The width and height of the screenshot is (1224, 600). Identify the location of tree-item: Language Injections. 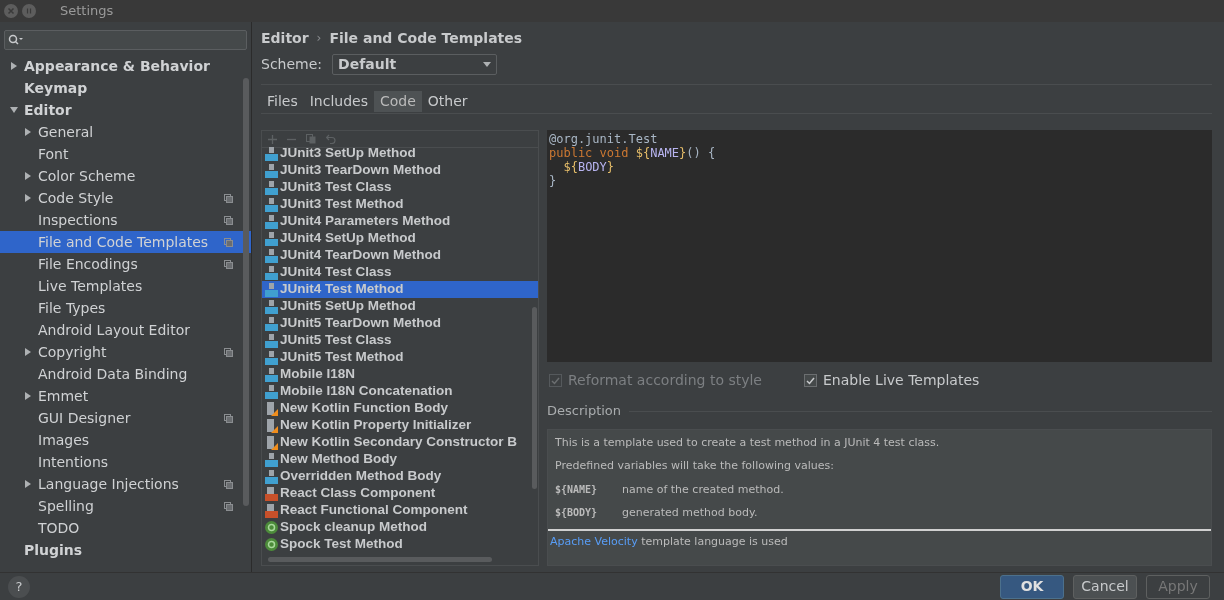
(125, 484).